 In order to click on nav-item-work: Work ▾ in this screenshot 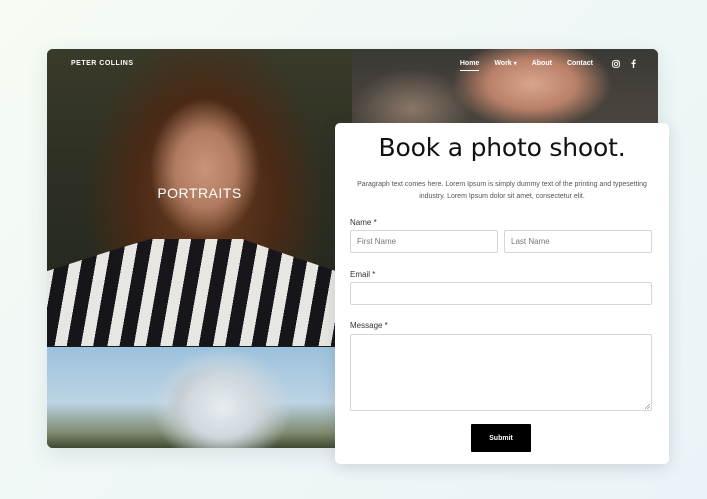, I will do `click(505, 63)`.